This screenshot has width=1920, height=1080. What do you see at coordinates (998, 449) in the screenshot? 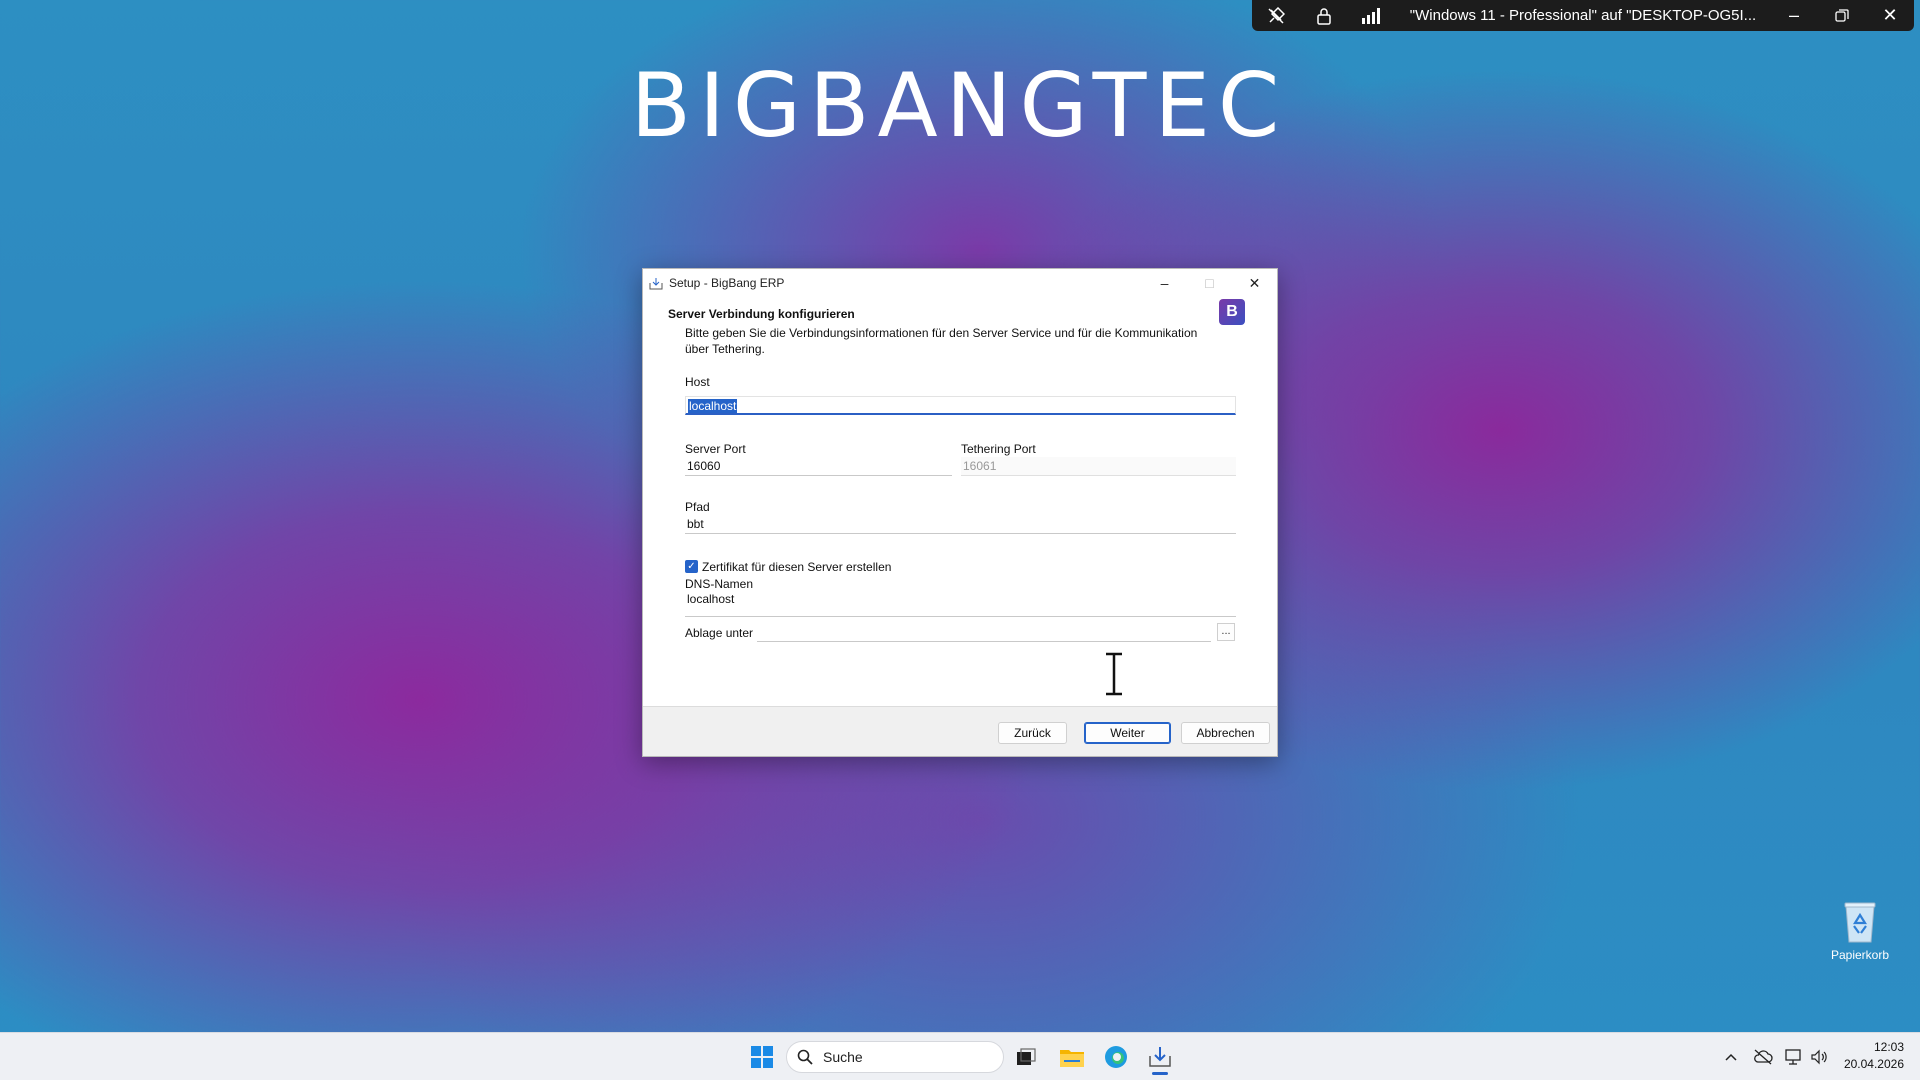
I see `tethering-port-label: Tethering Port` at bounding box center [998, 449].